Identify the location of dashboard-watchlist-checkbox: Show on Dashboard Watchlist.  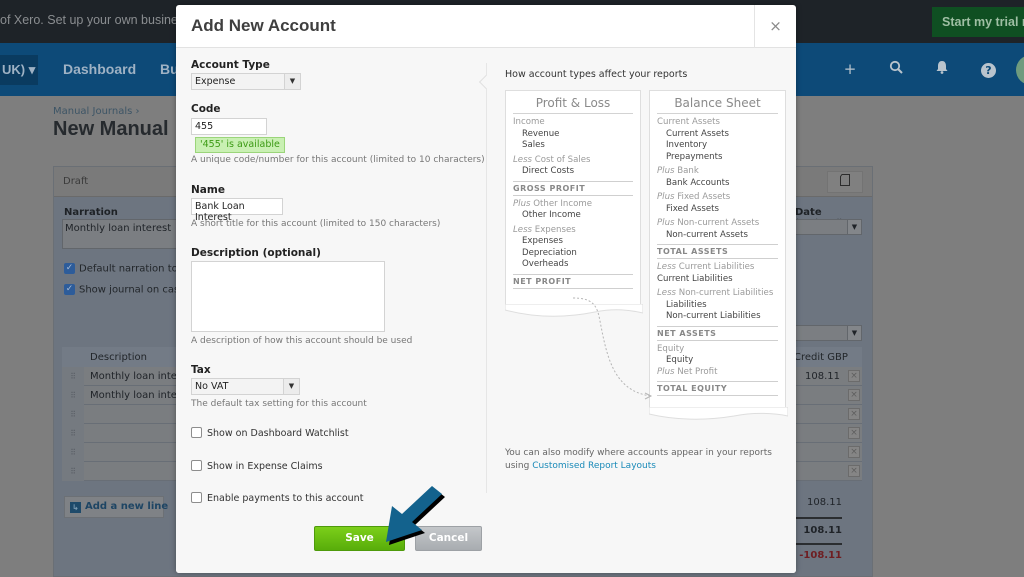
(270, 433).